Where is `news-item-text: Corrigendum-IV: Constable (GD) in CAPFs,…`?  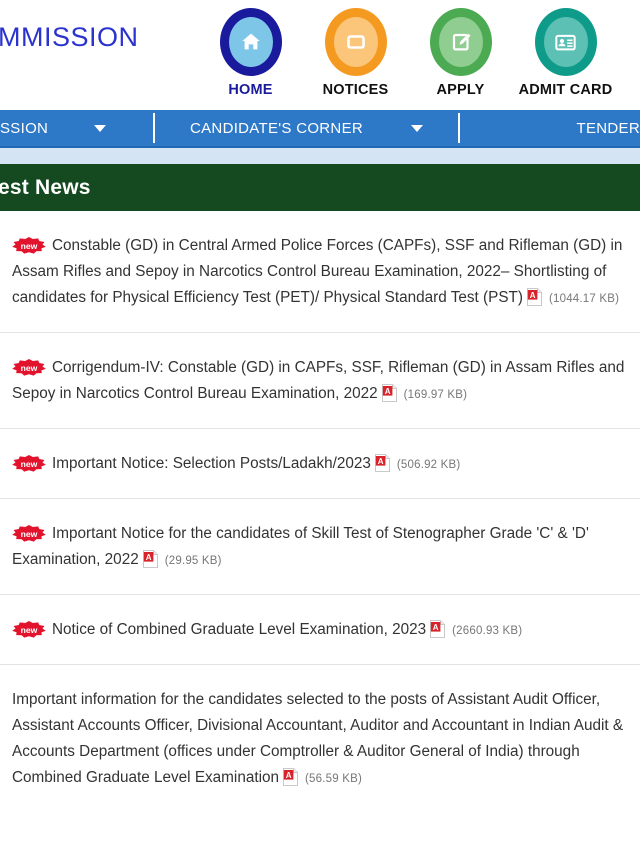
news-item-text: Corrigendum-IV: Constable (GD) in CAPFs,… is located at coordinates (318, 380).